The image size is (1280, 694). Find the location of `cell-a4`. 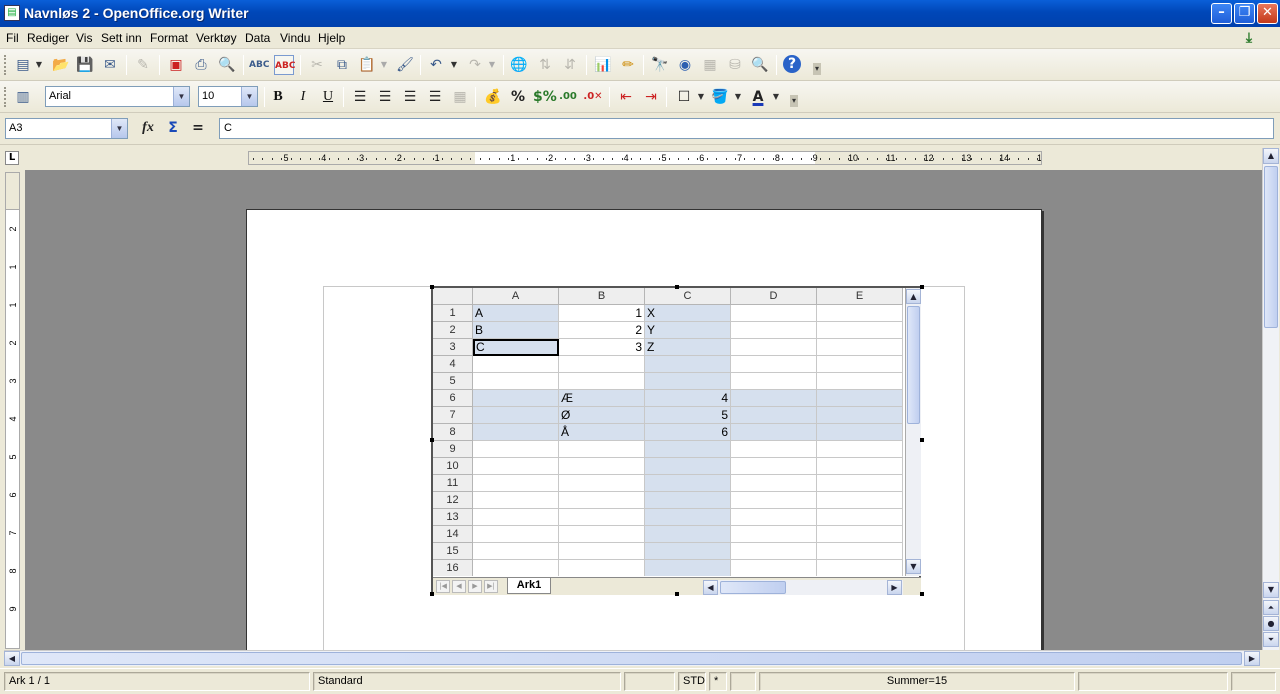

cell-a4 is located at coordinates (516, 364).